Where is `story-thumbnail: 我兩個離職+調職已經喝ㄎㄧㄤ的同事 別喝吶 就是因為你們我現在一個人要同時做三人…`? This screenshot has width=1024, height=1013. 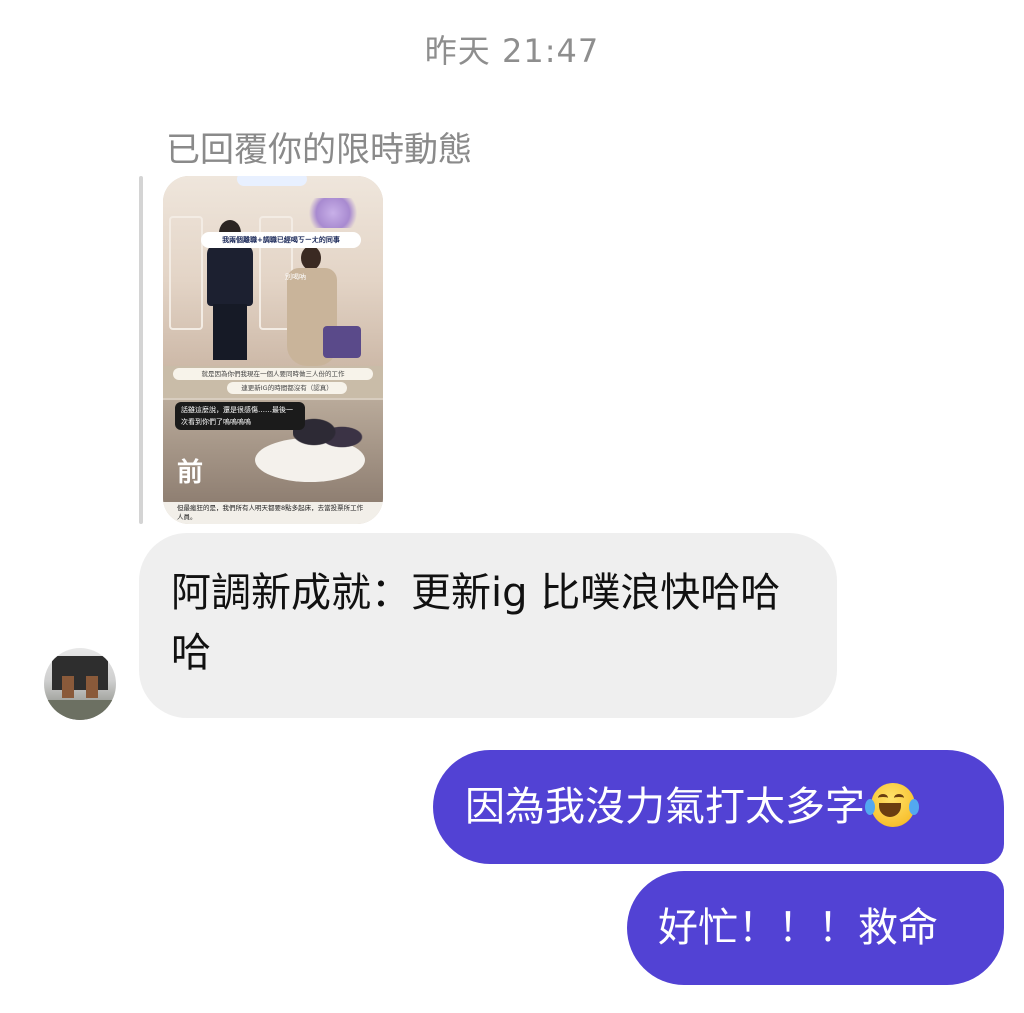 story-thumbnail: 我兩個離職+調職已經喝ㄎㄧㄤ的同事 別喝吶 就是因為你們我現在一個人要同時做三人… is located at coordinates (273, 350).